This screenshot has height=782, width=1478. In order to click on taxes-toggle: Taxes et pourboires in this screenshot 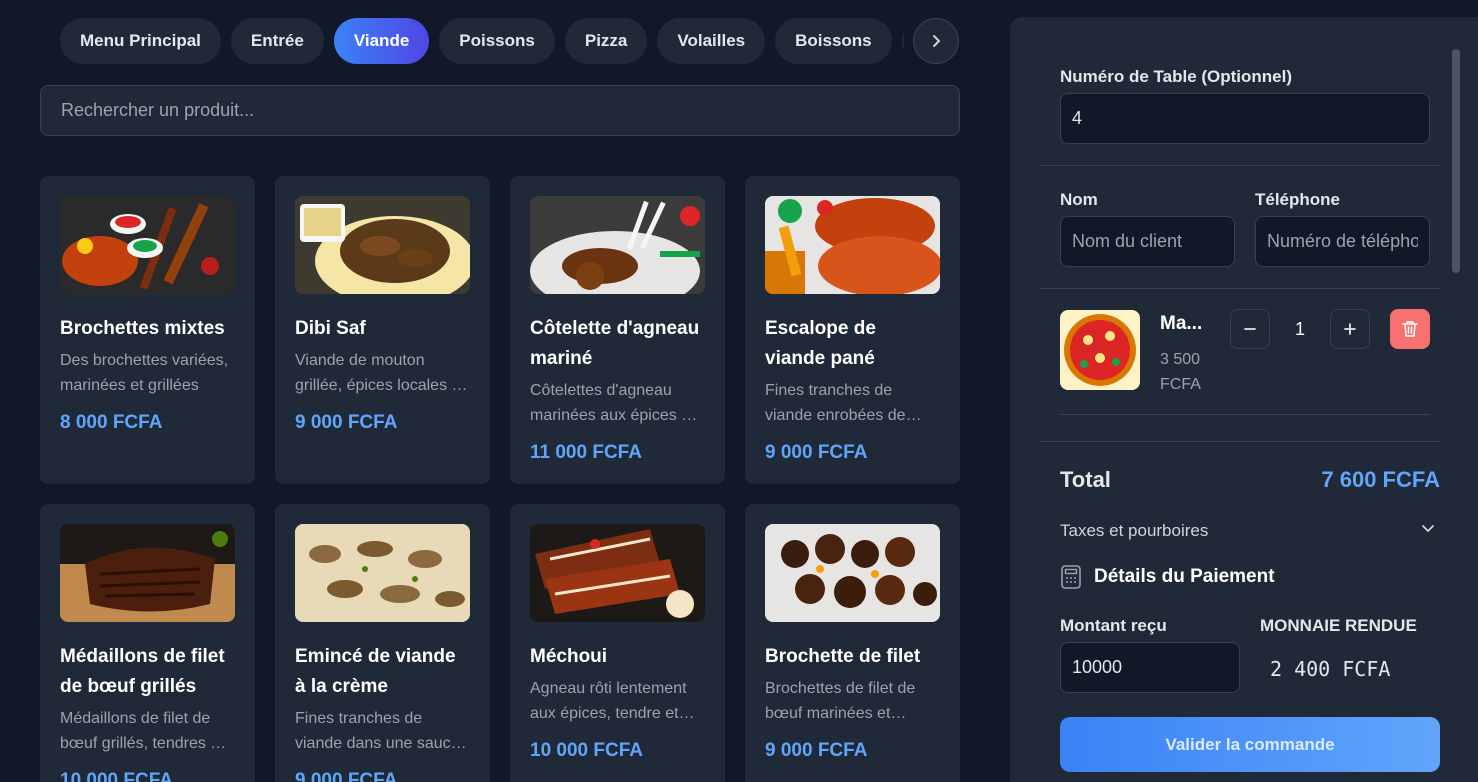, I will do `click(1134, 531)`.